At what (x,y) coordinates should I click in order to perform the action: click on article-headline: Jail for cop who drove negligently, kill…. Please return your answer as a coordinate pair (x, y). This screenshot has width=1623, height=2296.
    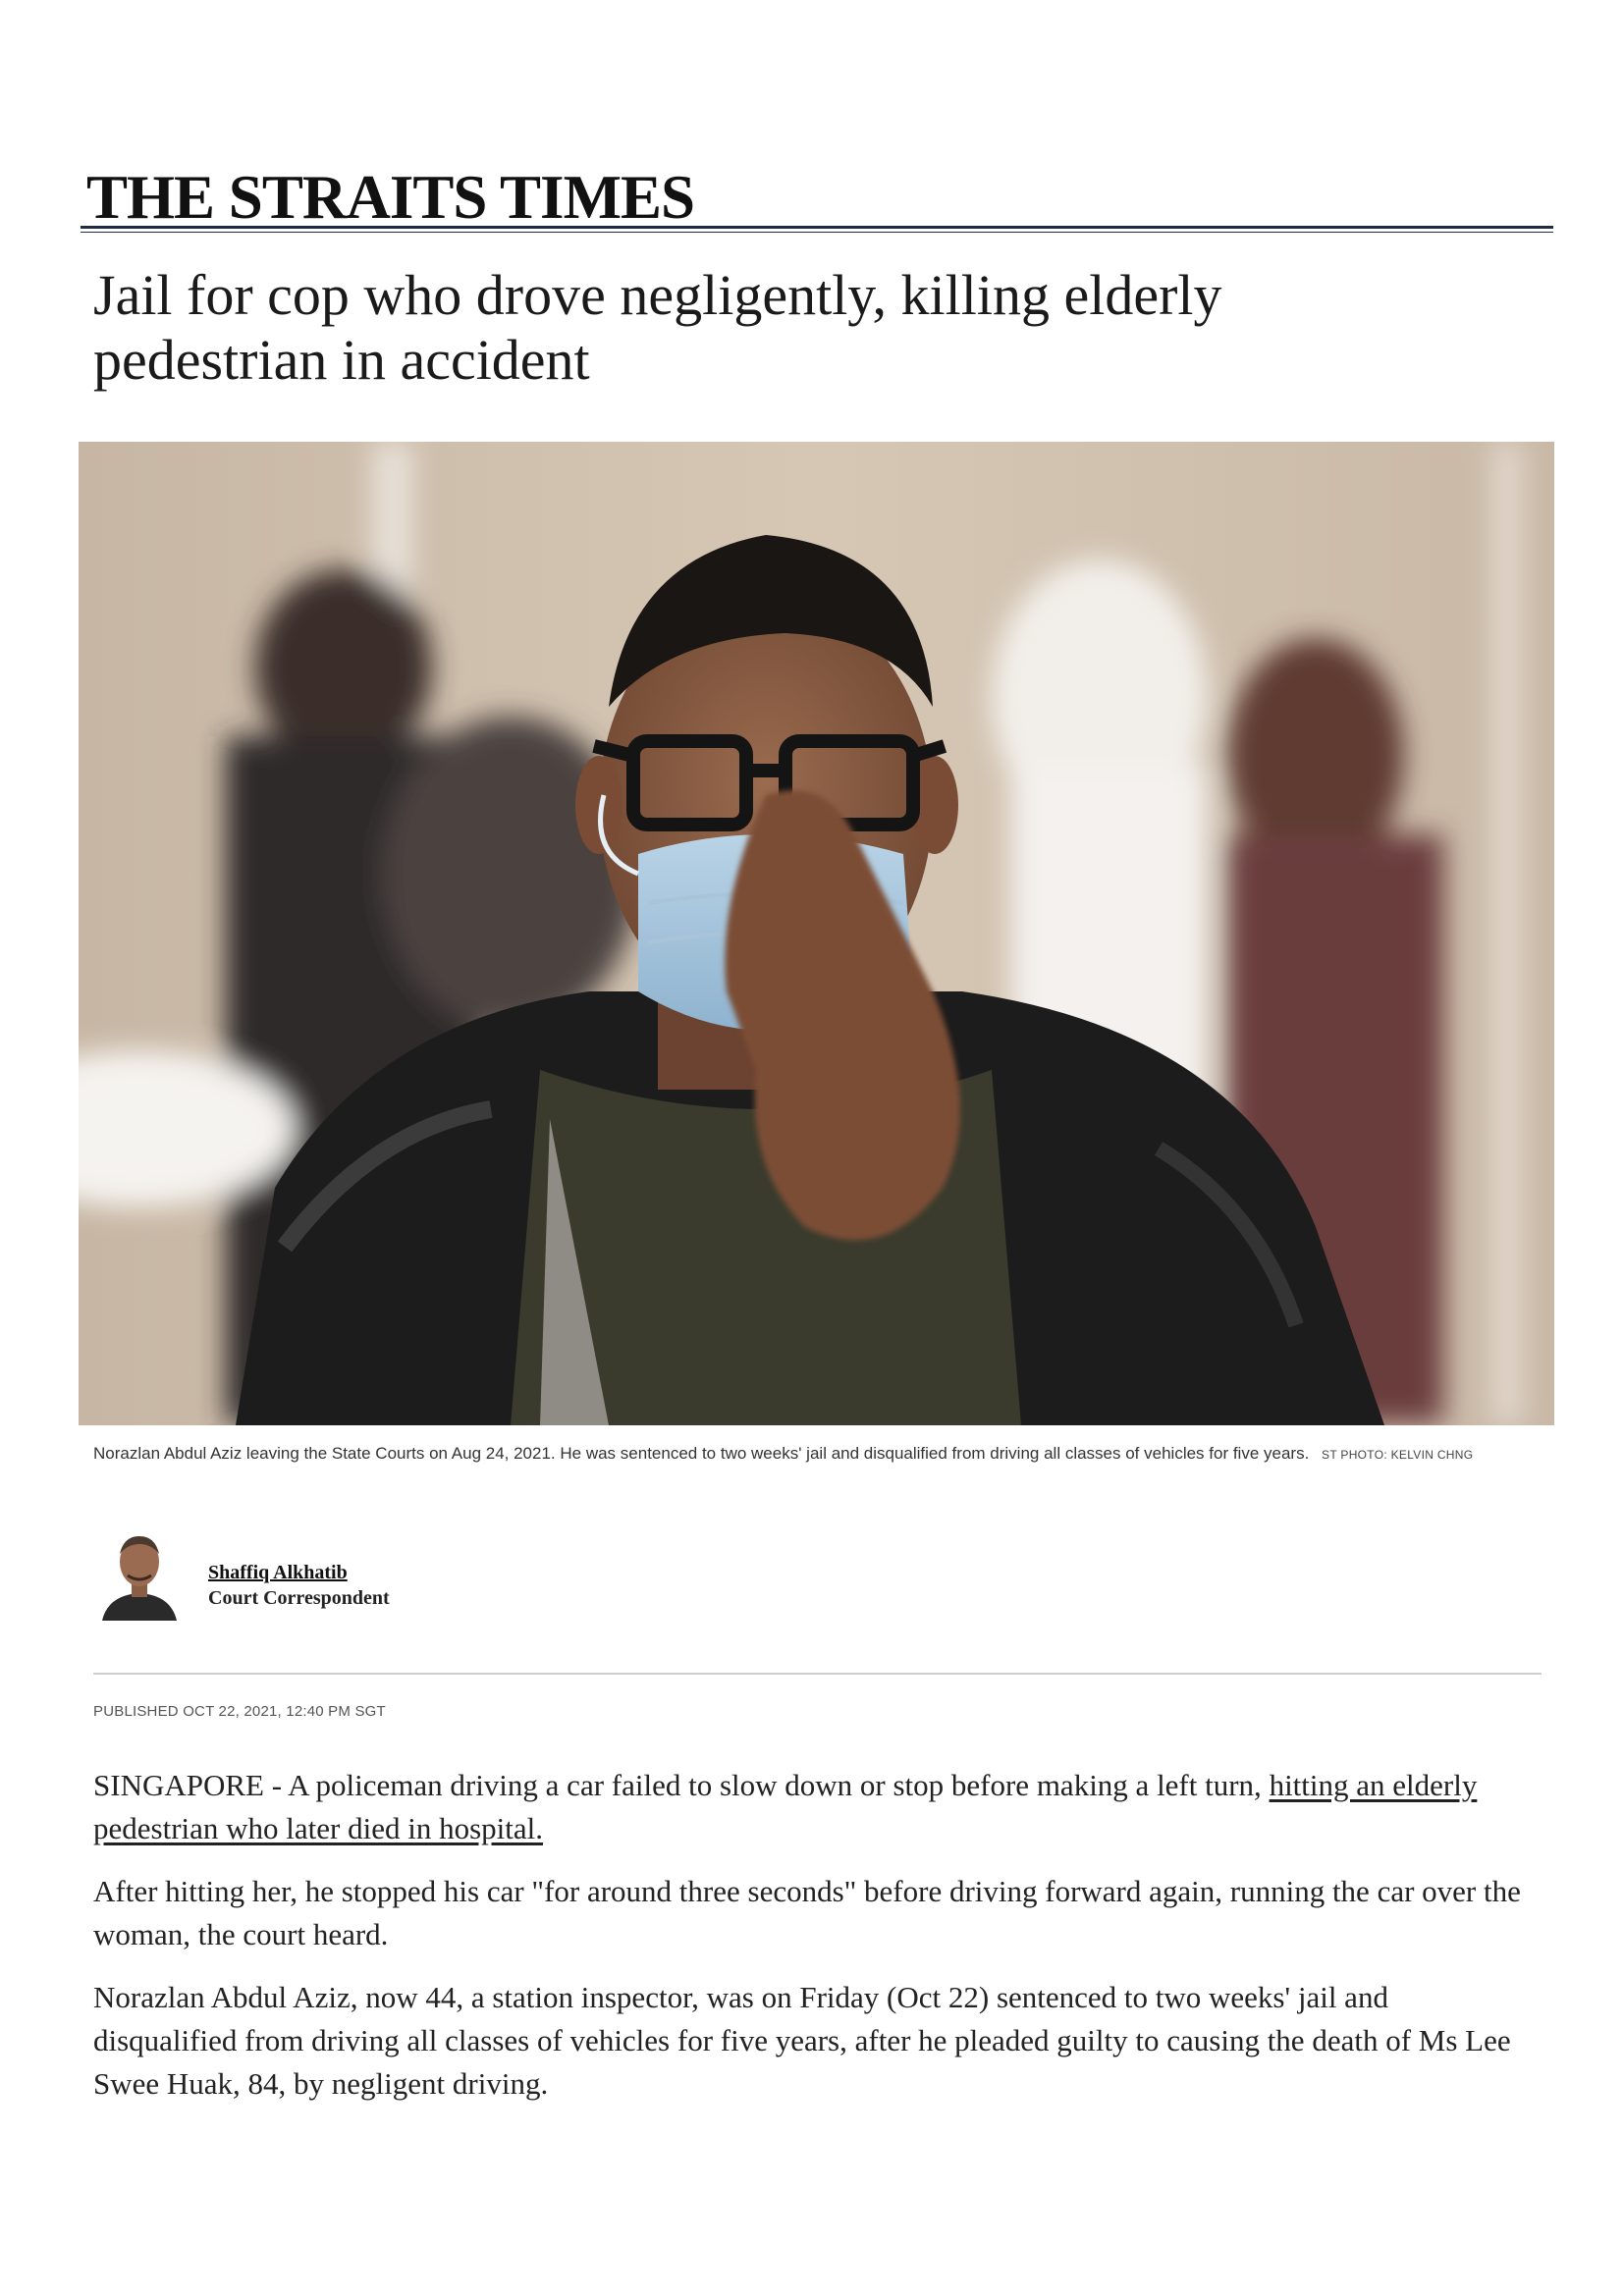
    Looking at the image, I should click on (657, 327).